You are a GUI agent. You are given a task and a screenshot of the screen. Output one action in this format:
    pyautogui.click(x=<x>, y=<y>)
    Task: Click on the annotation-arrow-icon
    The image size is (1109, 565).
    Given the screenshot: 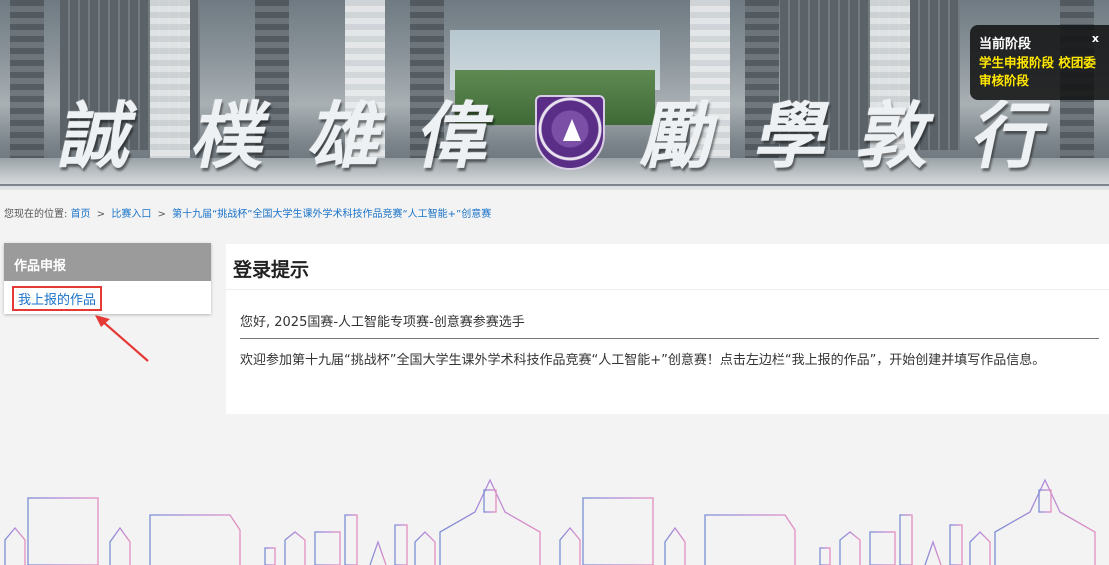 What is the action you would take?
    pyautogui.click(x=122, y=338)
    